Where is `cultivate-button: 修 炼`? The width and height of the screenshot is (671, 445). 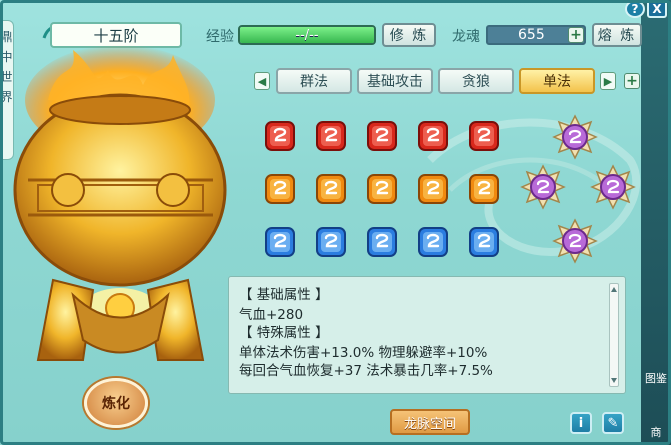
cultivate-button: 修 炼 is located at coordinates (409, 35).